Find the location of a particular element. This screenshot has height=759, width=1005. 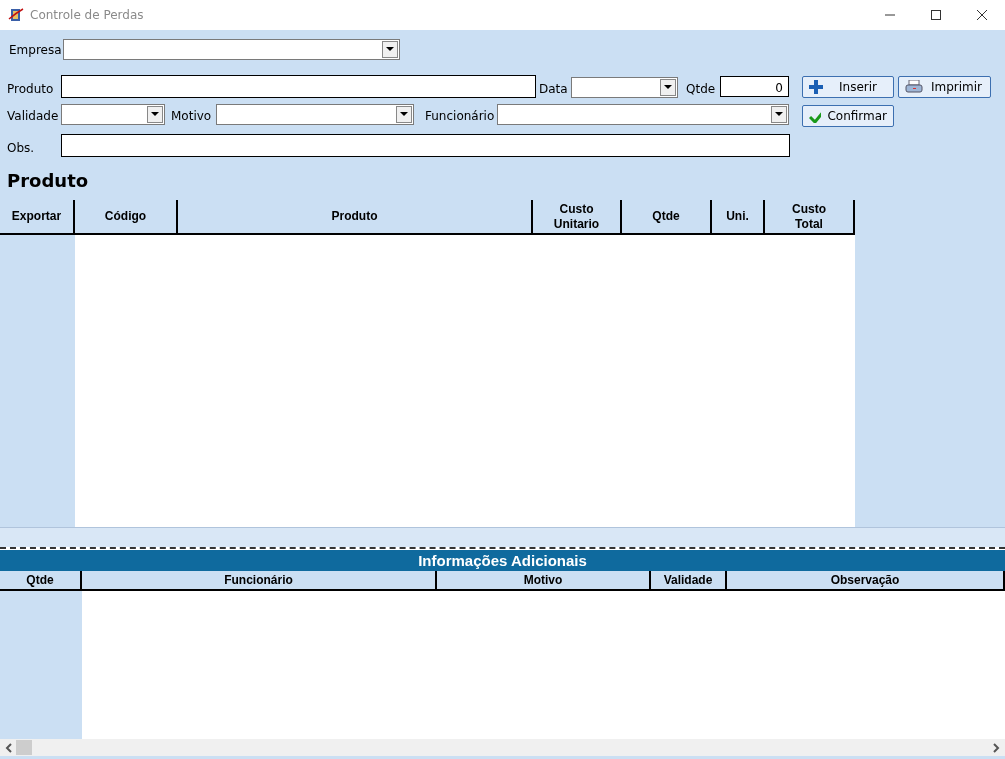

printer-icon is located at coordinates (914, 87).